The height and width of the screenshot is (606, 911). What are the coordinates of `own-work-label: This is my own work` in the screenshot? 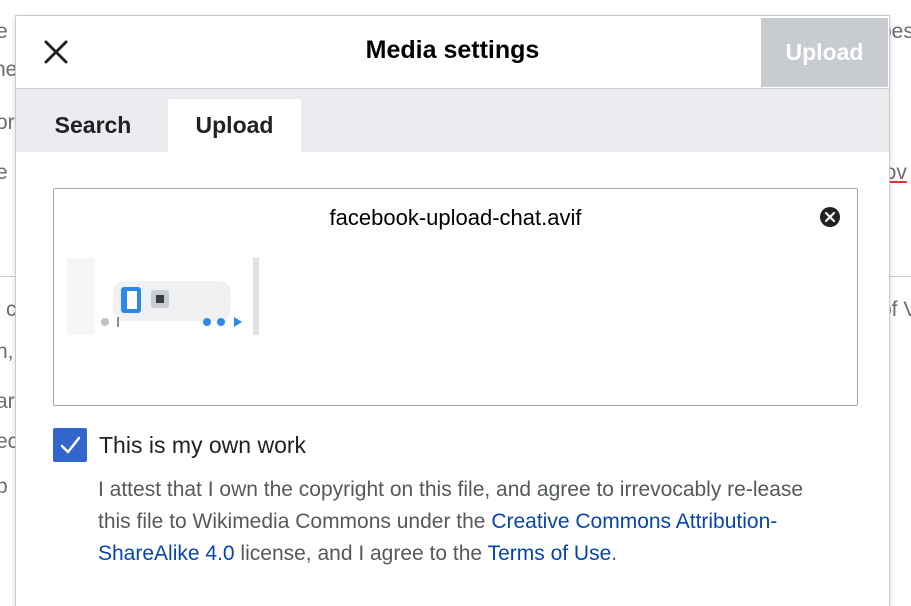 It's located at (202, 445).